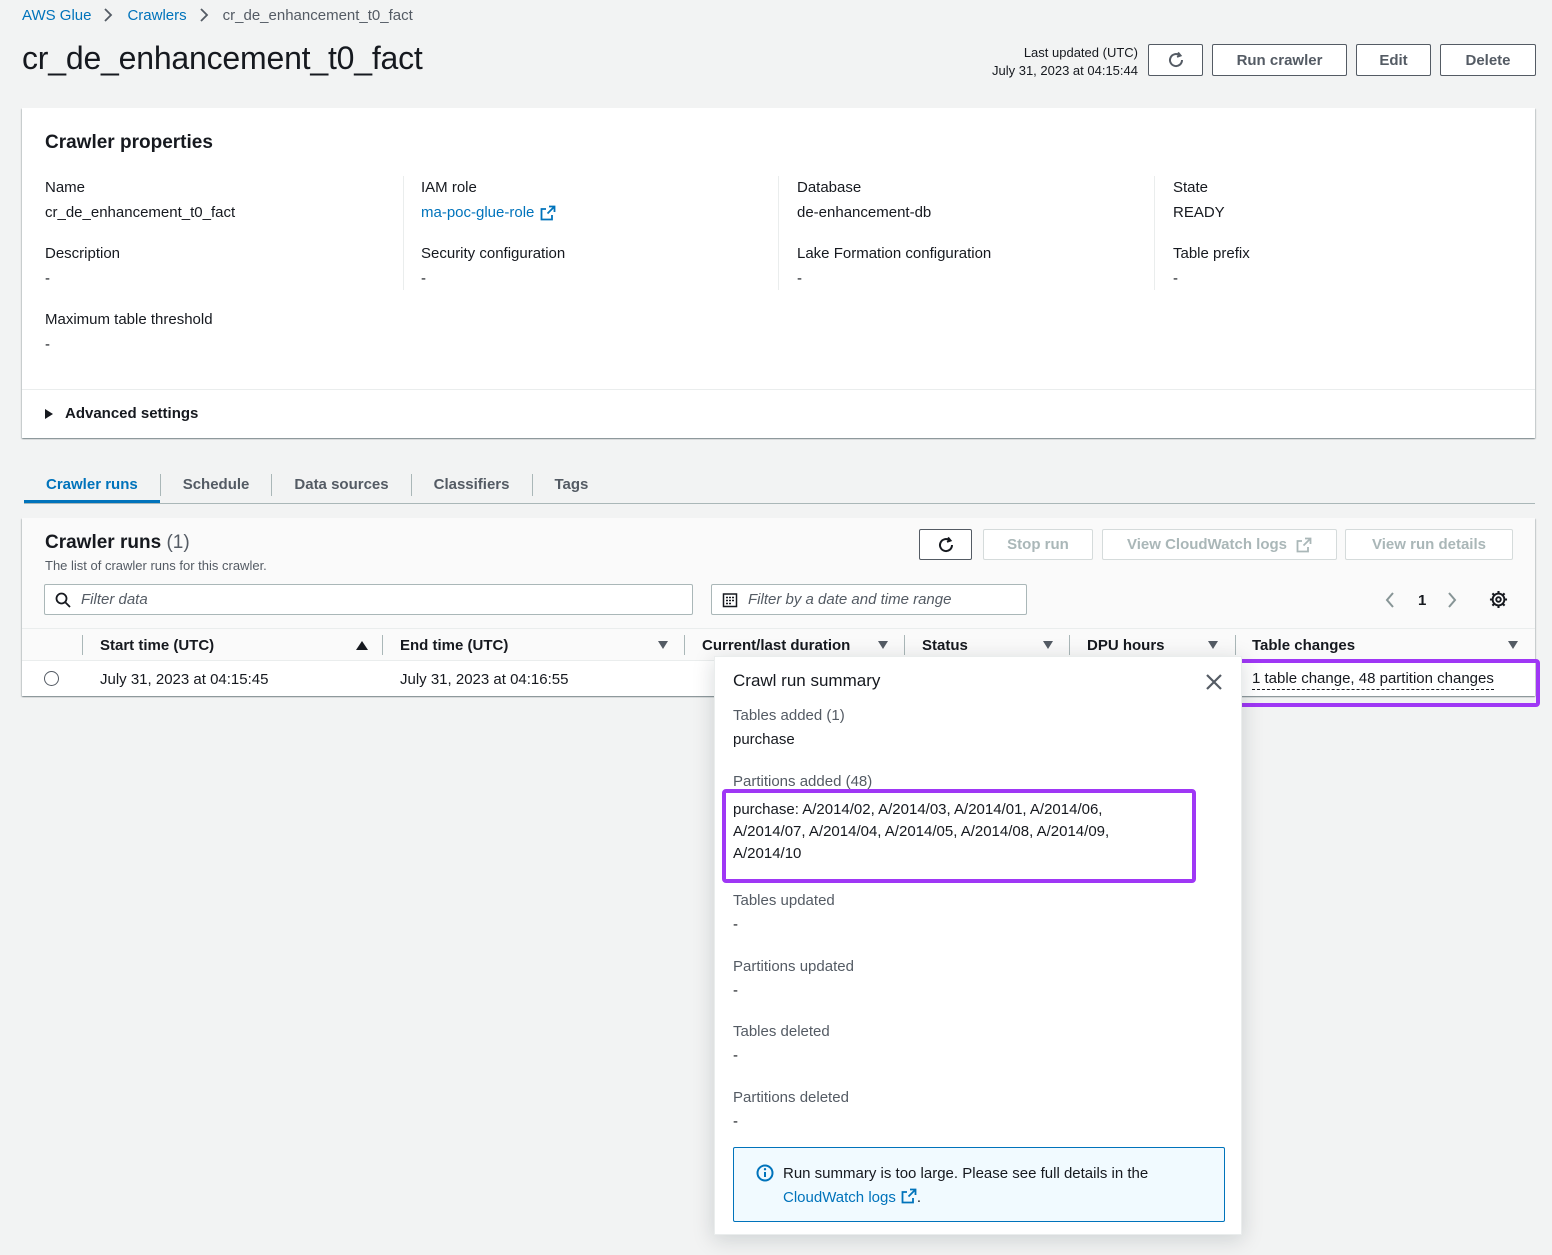  I want to click on view-cloudwatch-logs-label: View CloudWatch logs, so click(1206, 544).